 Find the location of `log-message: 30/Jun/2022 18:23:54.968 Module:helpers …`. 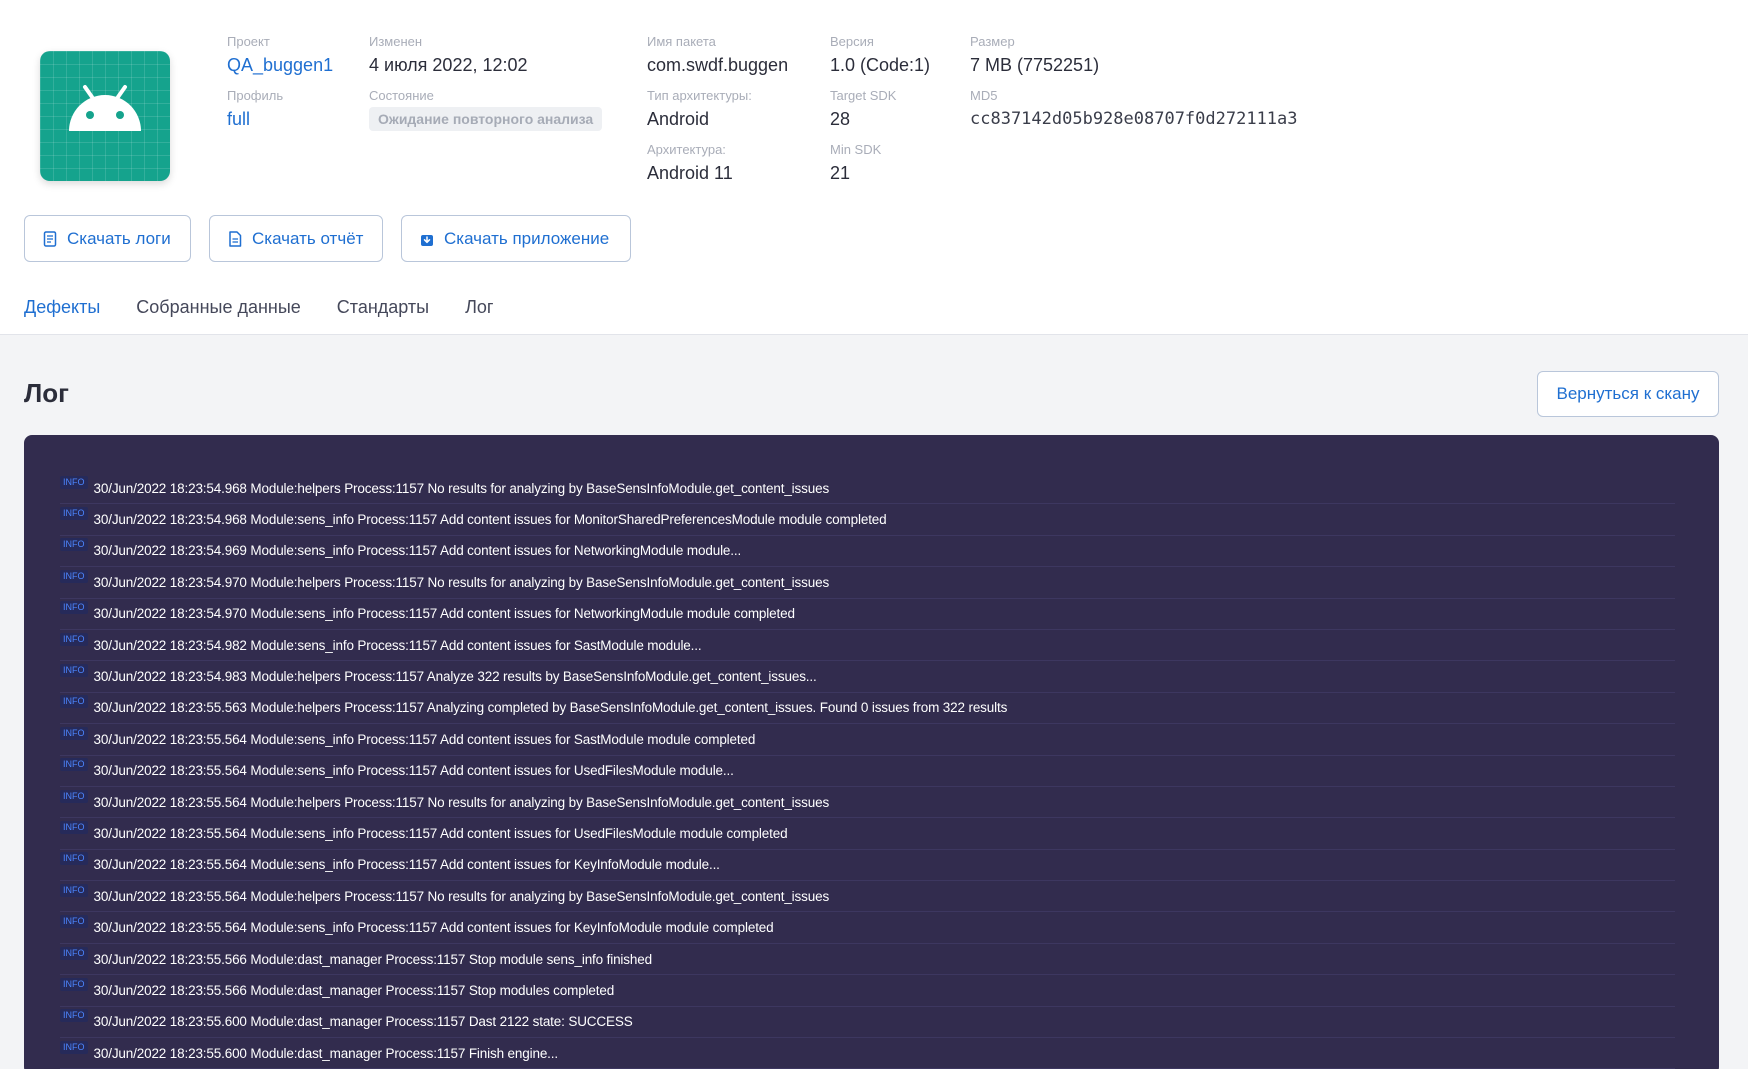

log-message: 30/Jun/2022 18:23:54.968 Module:helpers … is located at coordinates (461, 488).